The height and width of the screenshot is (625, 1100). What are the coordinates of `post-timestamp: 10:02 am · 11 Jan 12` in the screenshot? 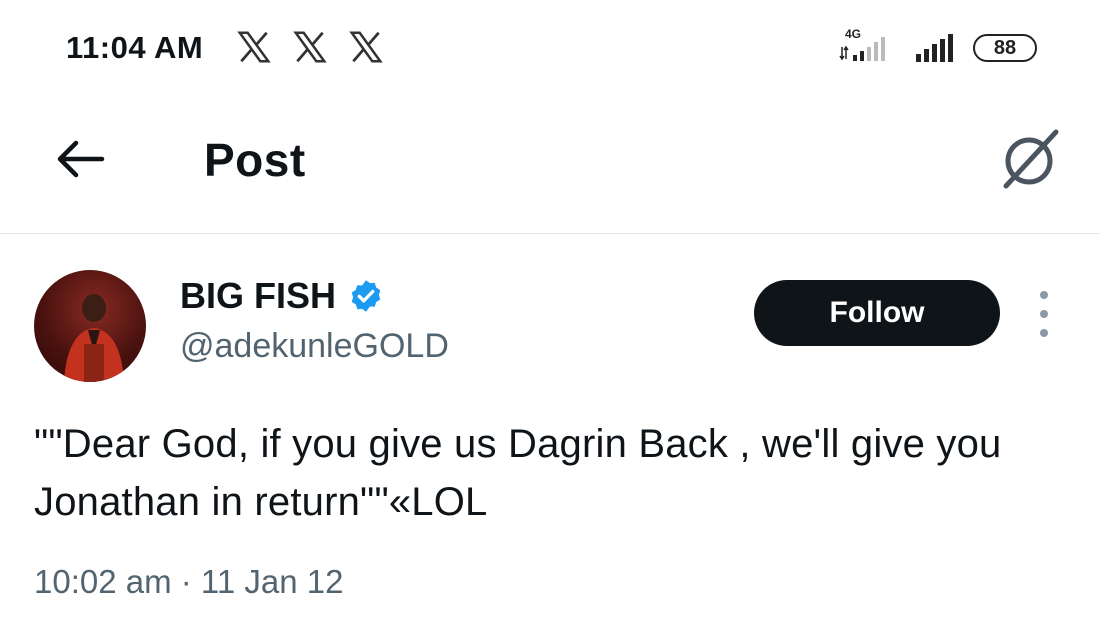 It's located at (188, 582).